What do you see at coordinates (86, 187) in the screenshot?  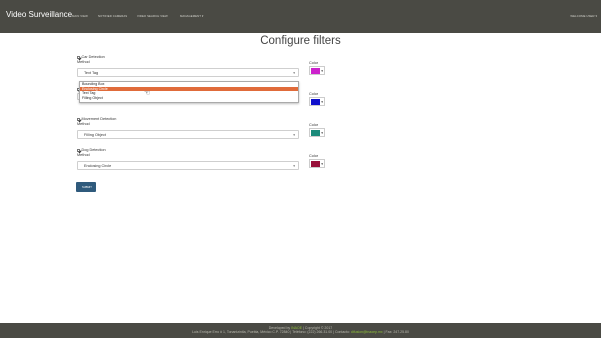 I see `submit-button: SUBMIT` at bounding box center [86, 187].